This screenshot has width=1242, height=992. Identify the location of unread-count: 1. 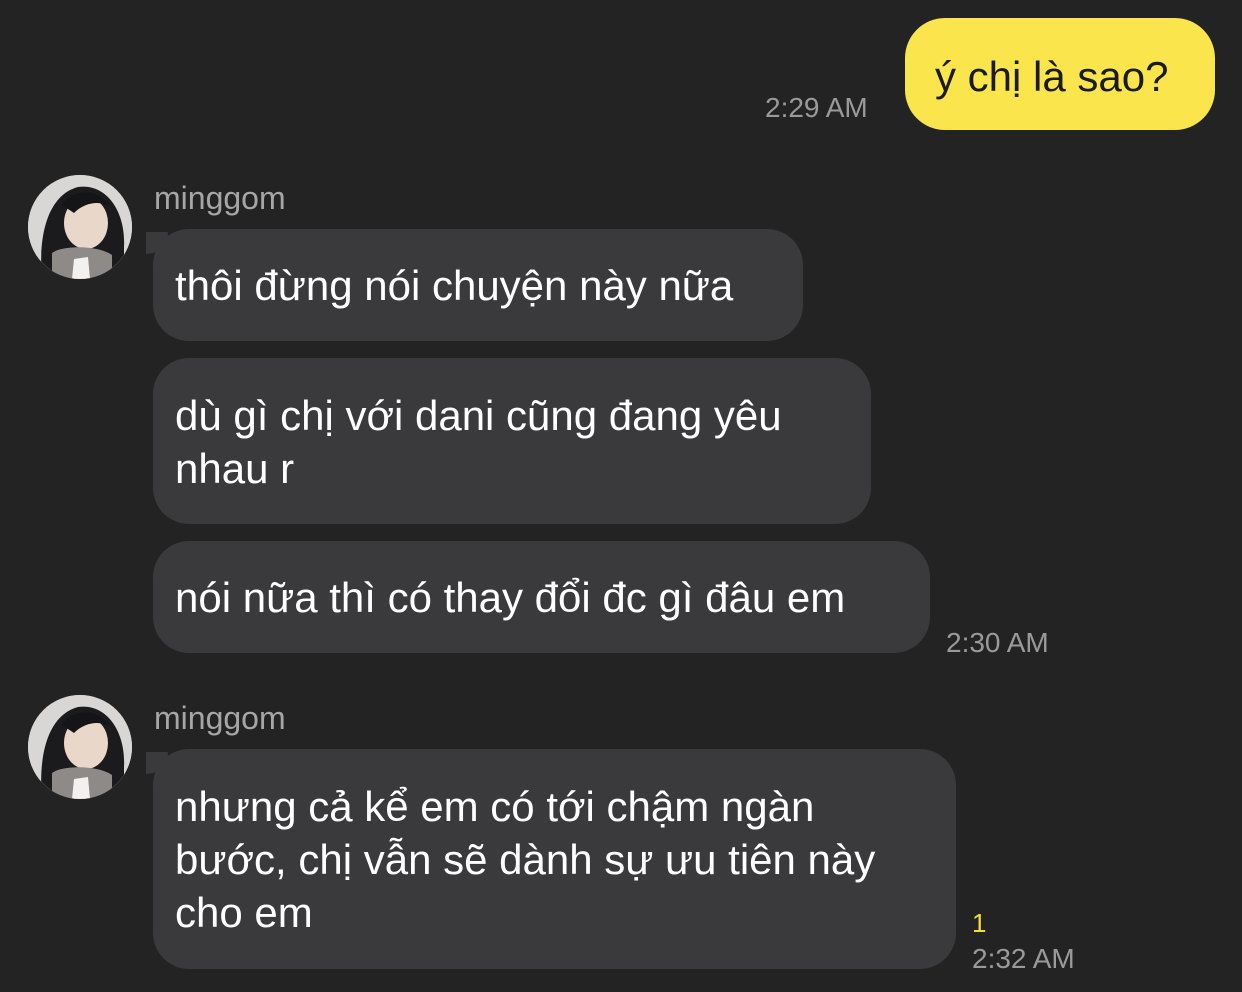
(979, 923).